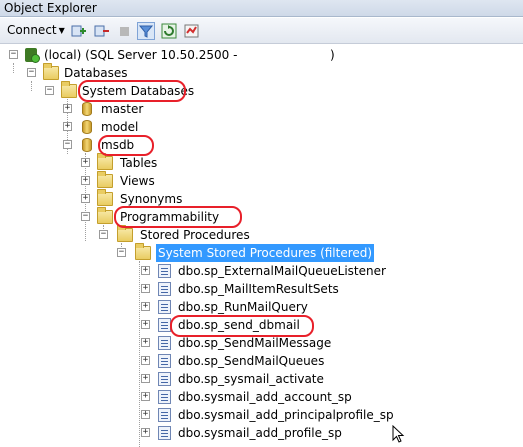 The image size is (523, 447). Describe the element at coordinates (120, 127) in the screenshot. I see `model-label: model` at that location.